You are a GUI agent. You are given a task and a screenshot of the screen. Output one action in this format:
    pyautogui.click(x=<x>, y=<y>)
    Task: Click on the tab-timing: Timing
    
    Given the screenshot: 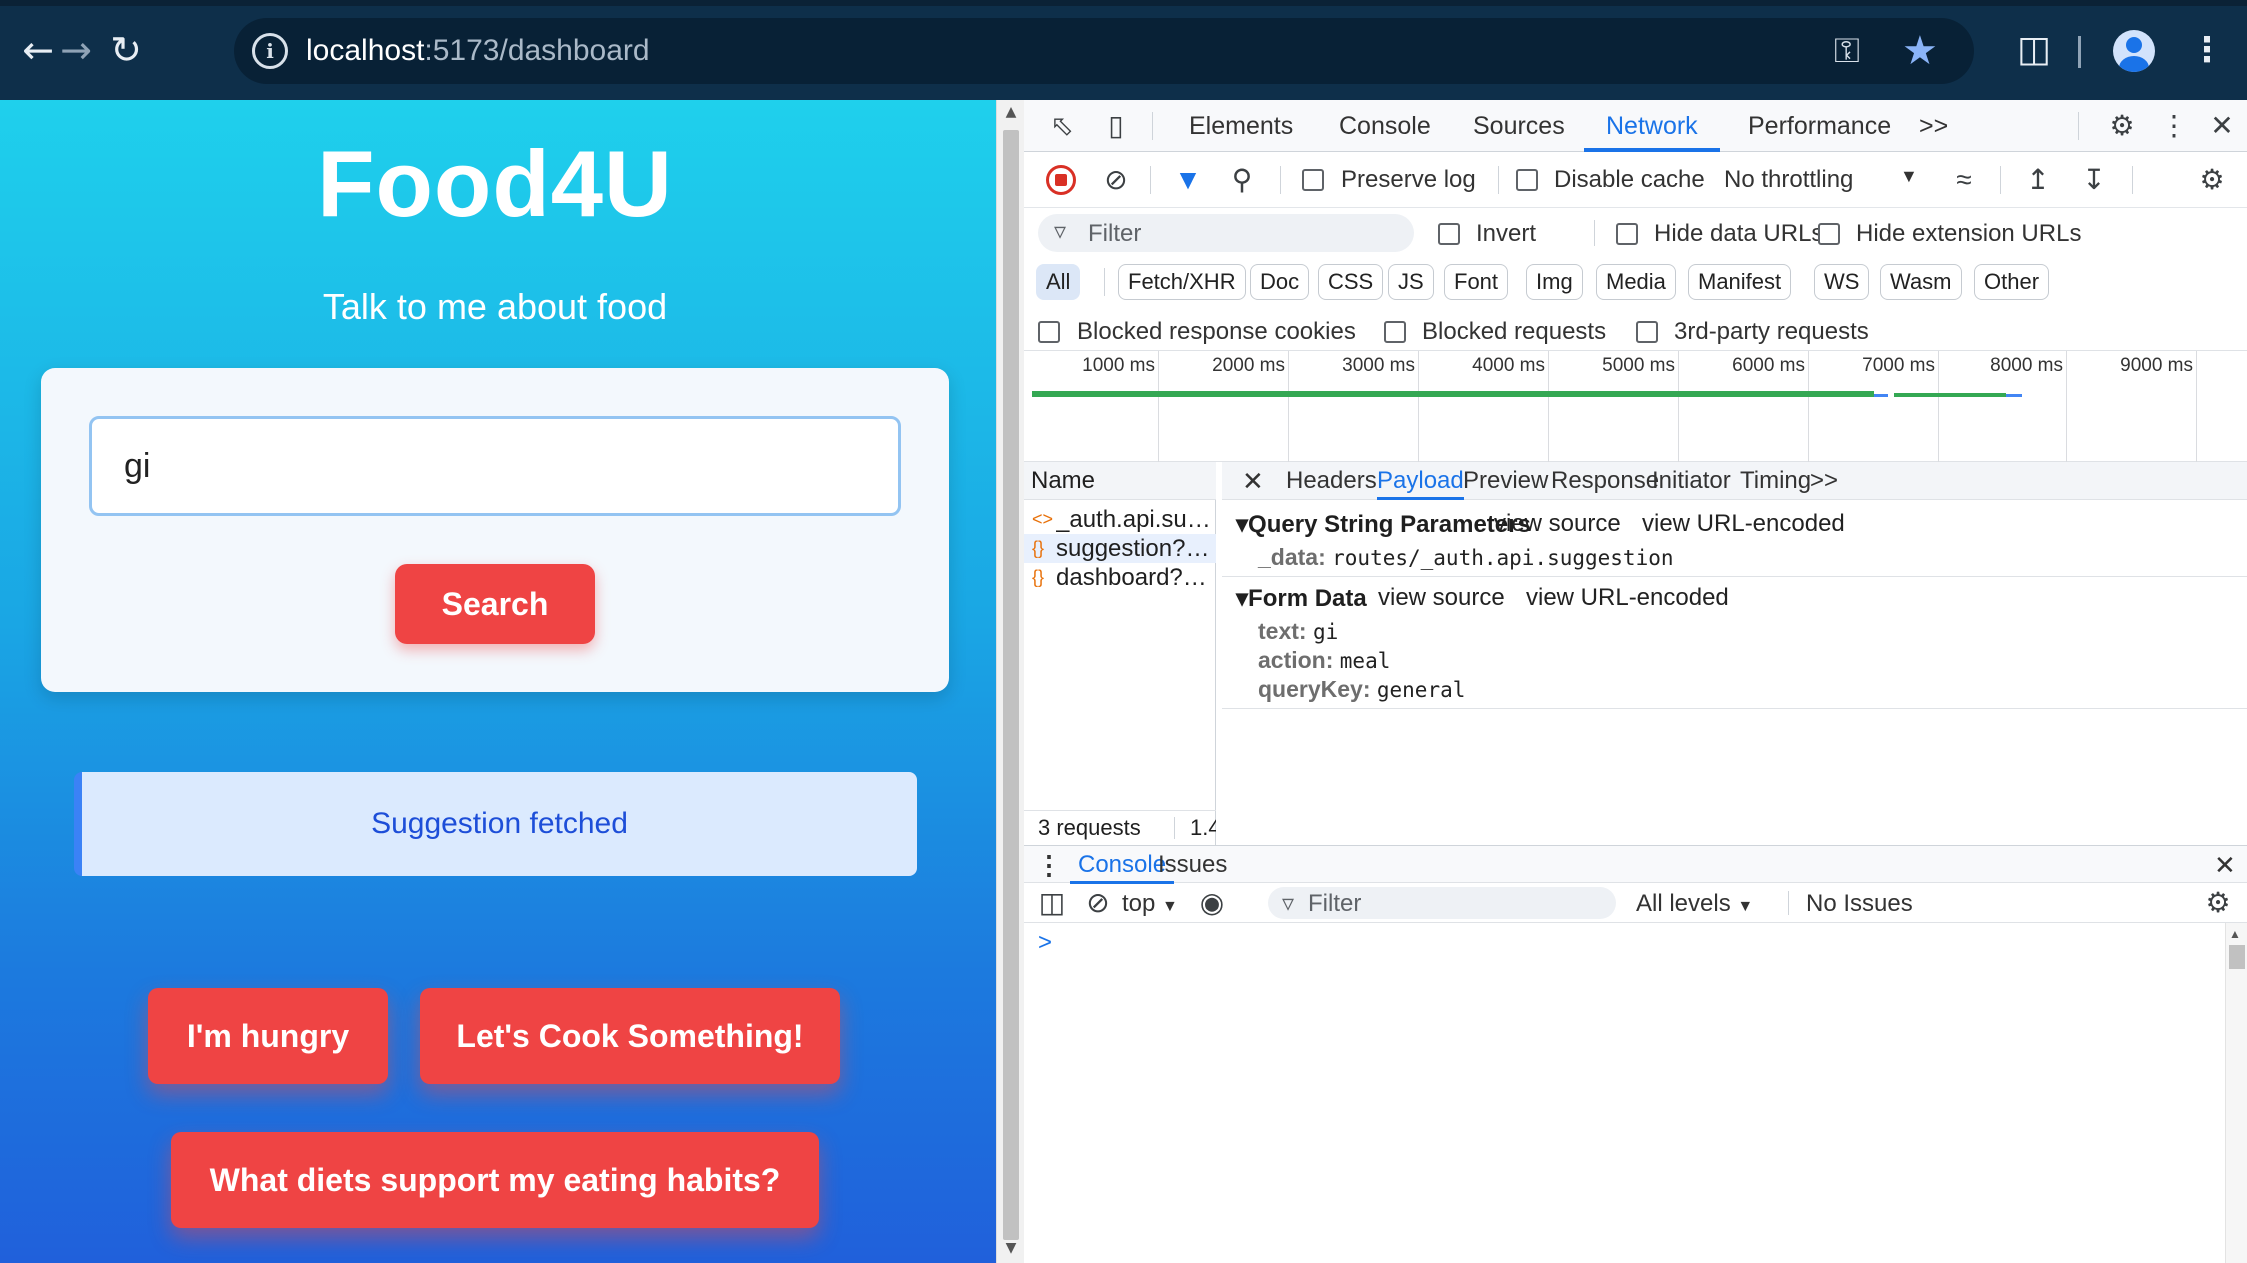 What is the action you would take?
    pyautogui.click(x=1775, y=481)
    